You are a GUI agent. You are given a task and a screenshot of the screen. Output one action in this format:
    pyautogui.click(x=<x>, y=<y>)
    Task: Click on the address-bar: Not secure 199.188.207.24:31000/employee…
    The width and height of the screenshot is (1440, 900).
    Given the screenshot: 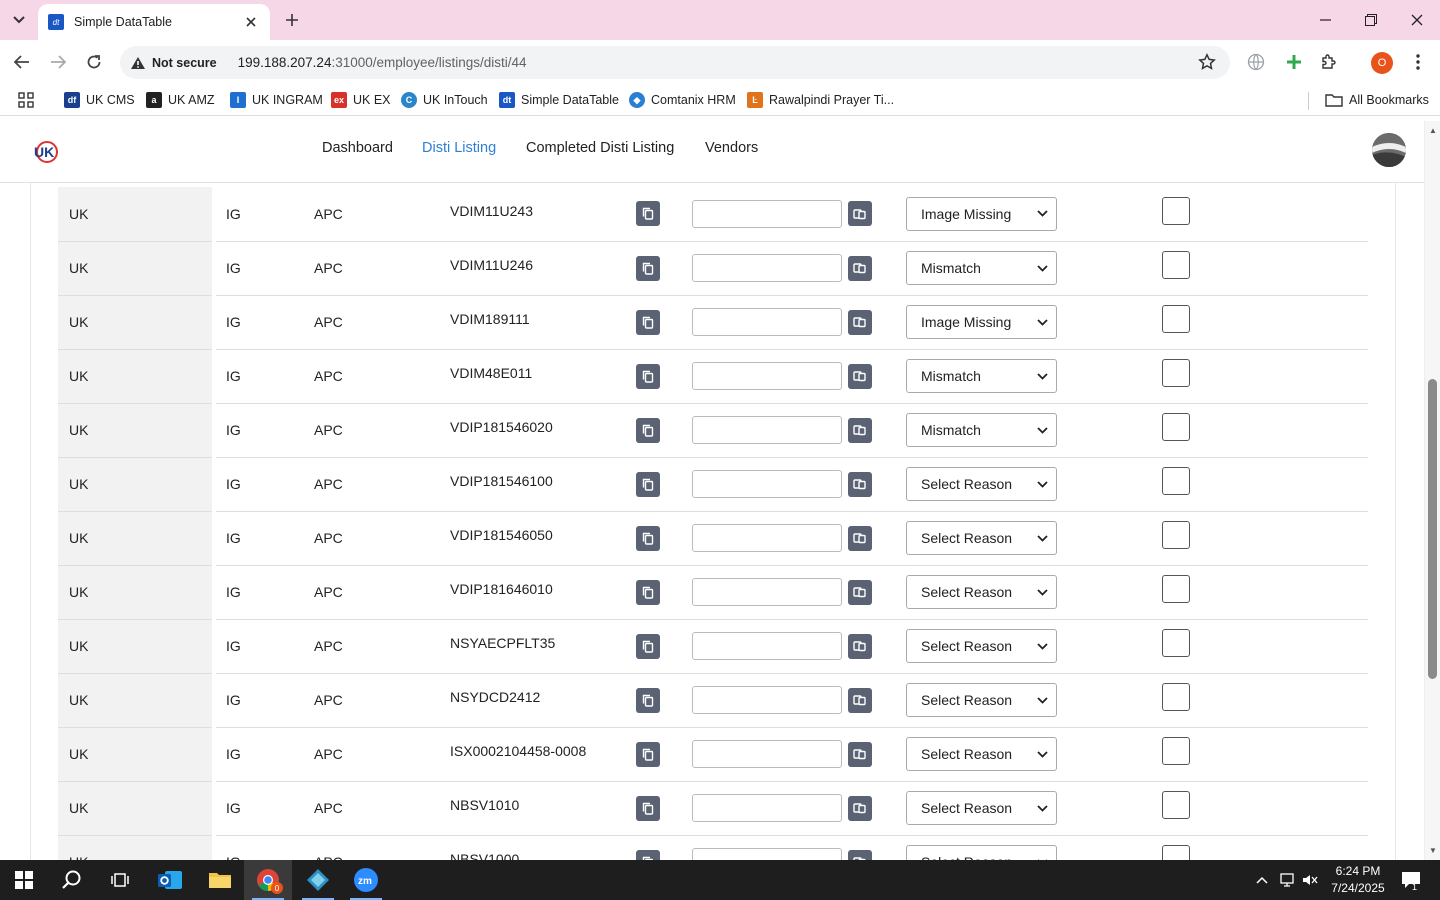 What is the action you would take?
    pyautogui.click(x=675, y=62)
    